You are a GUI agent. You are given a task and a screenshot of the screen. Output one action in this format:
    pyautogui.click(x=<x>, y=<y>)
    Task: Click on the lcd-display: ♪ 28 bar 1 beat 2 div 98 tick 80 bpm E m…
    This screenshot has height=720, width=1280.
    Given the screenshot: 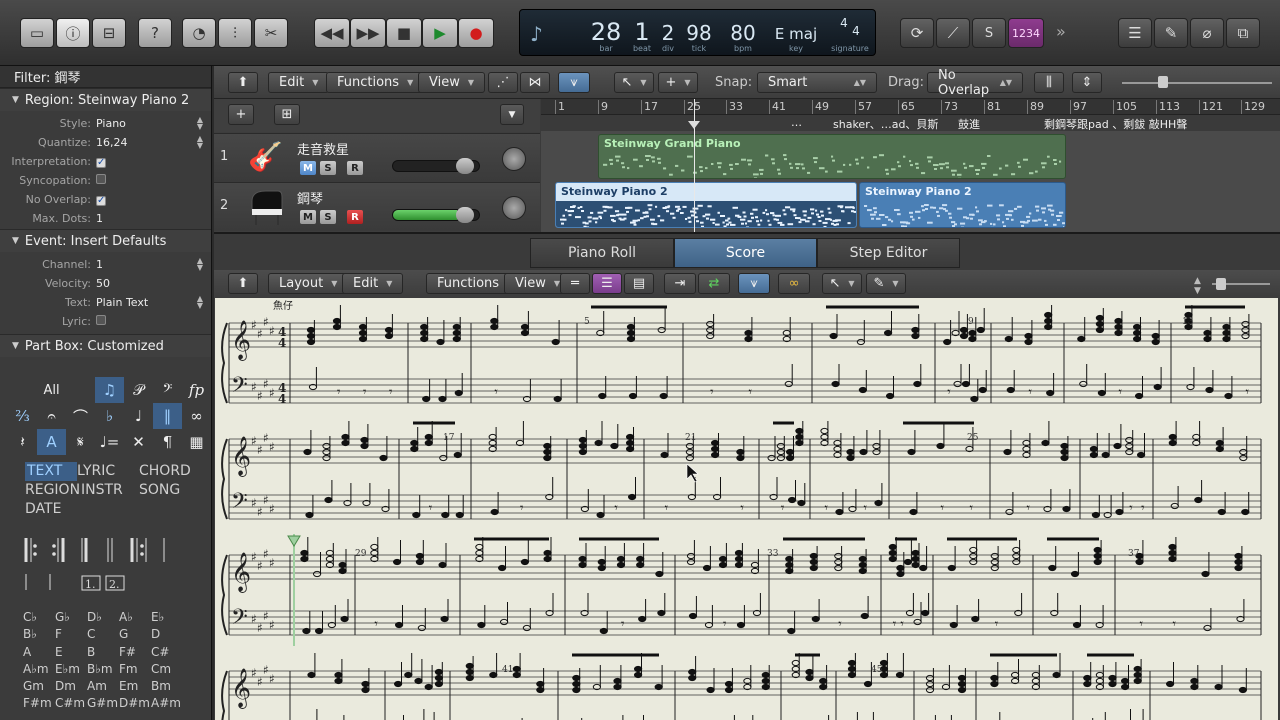 What is the action you would take?
    pyautogui.click(x=697, y=32)
    